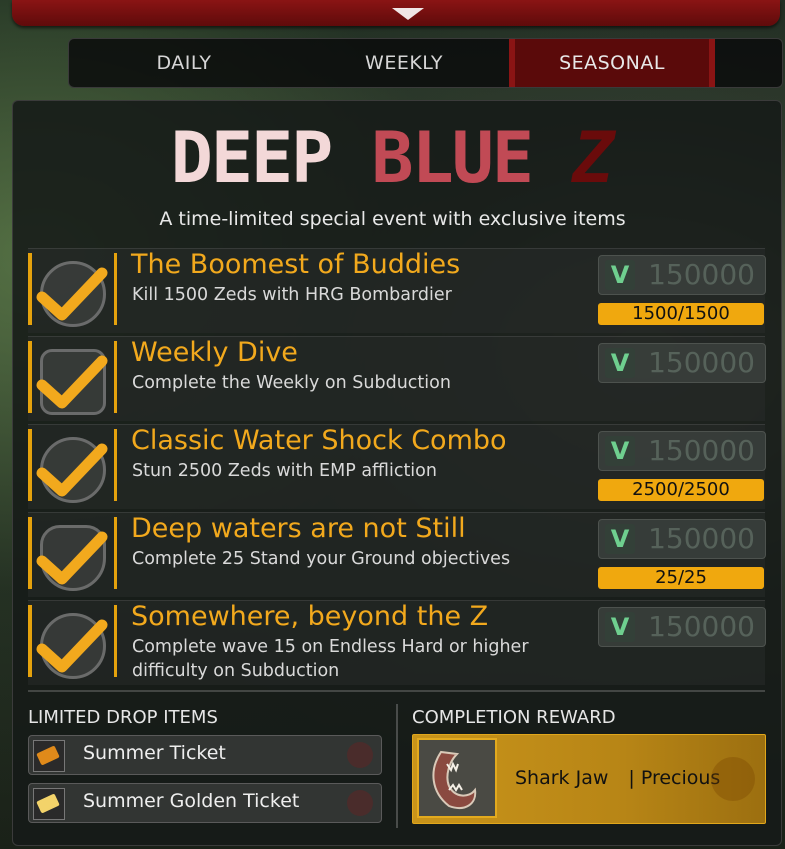  I want to click on completion-reward-card: Shark Jaw | Precious, so click(589, 779).